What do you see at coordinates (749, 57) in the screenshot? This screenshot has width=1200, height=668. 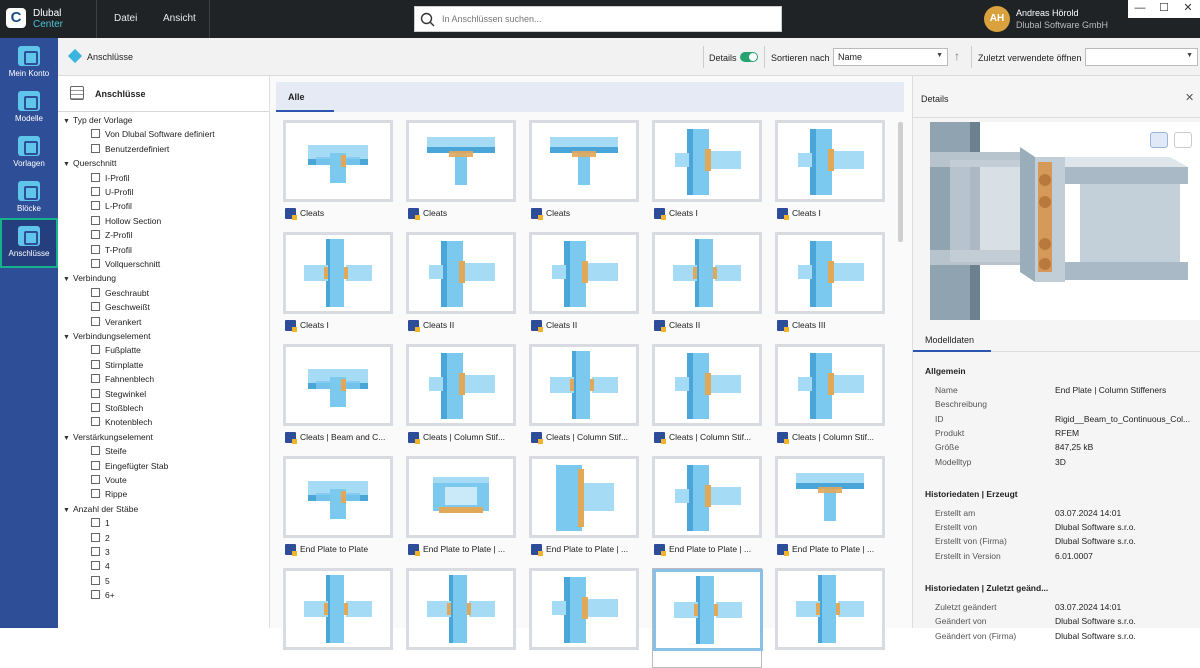 I see `details-toggle` at bounding box center [749, 57].